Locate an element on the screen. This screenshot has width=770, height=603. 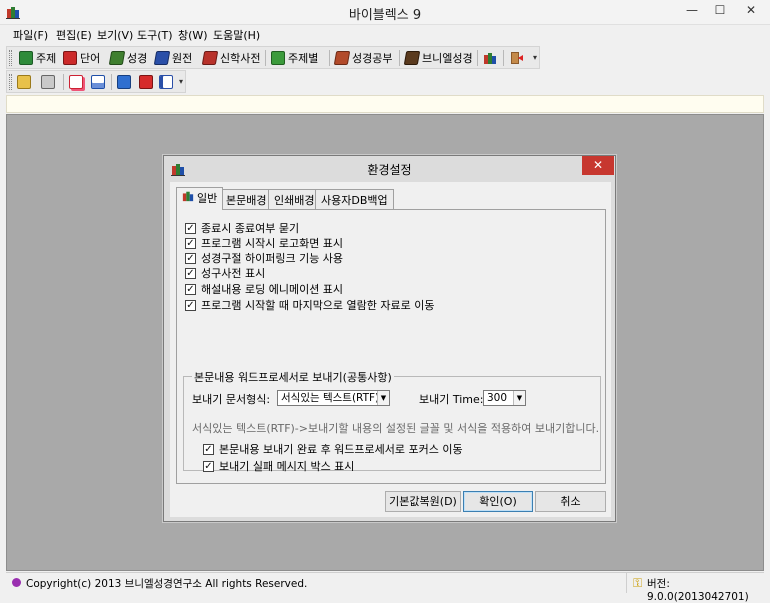
dictionary-red-icon is located at coordinates (210, 58).